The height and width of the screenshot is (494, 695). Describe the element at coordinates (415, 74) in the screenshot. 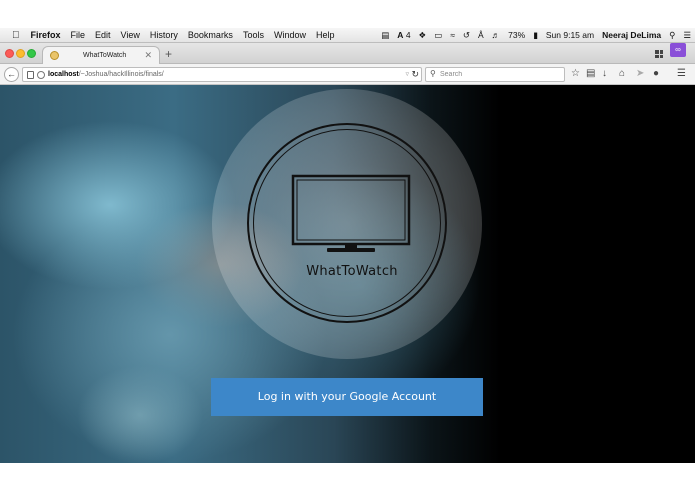

I see `reload-icon: ↻` at that location.